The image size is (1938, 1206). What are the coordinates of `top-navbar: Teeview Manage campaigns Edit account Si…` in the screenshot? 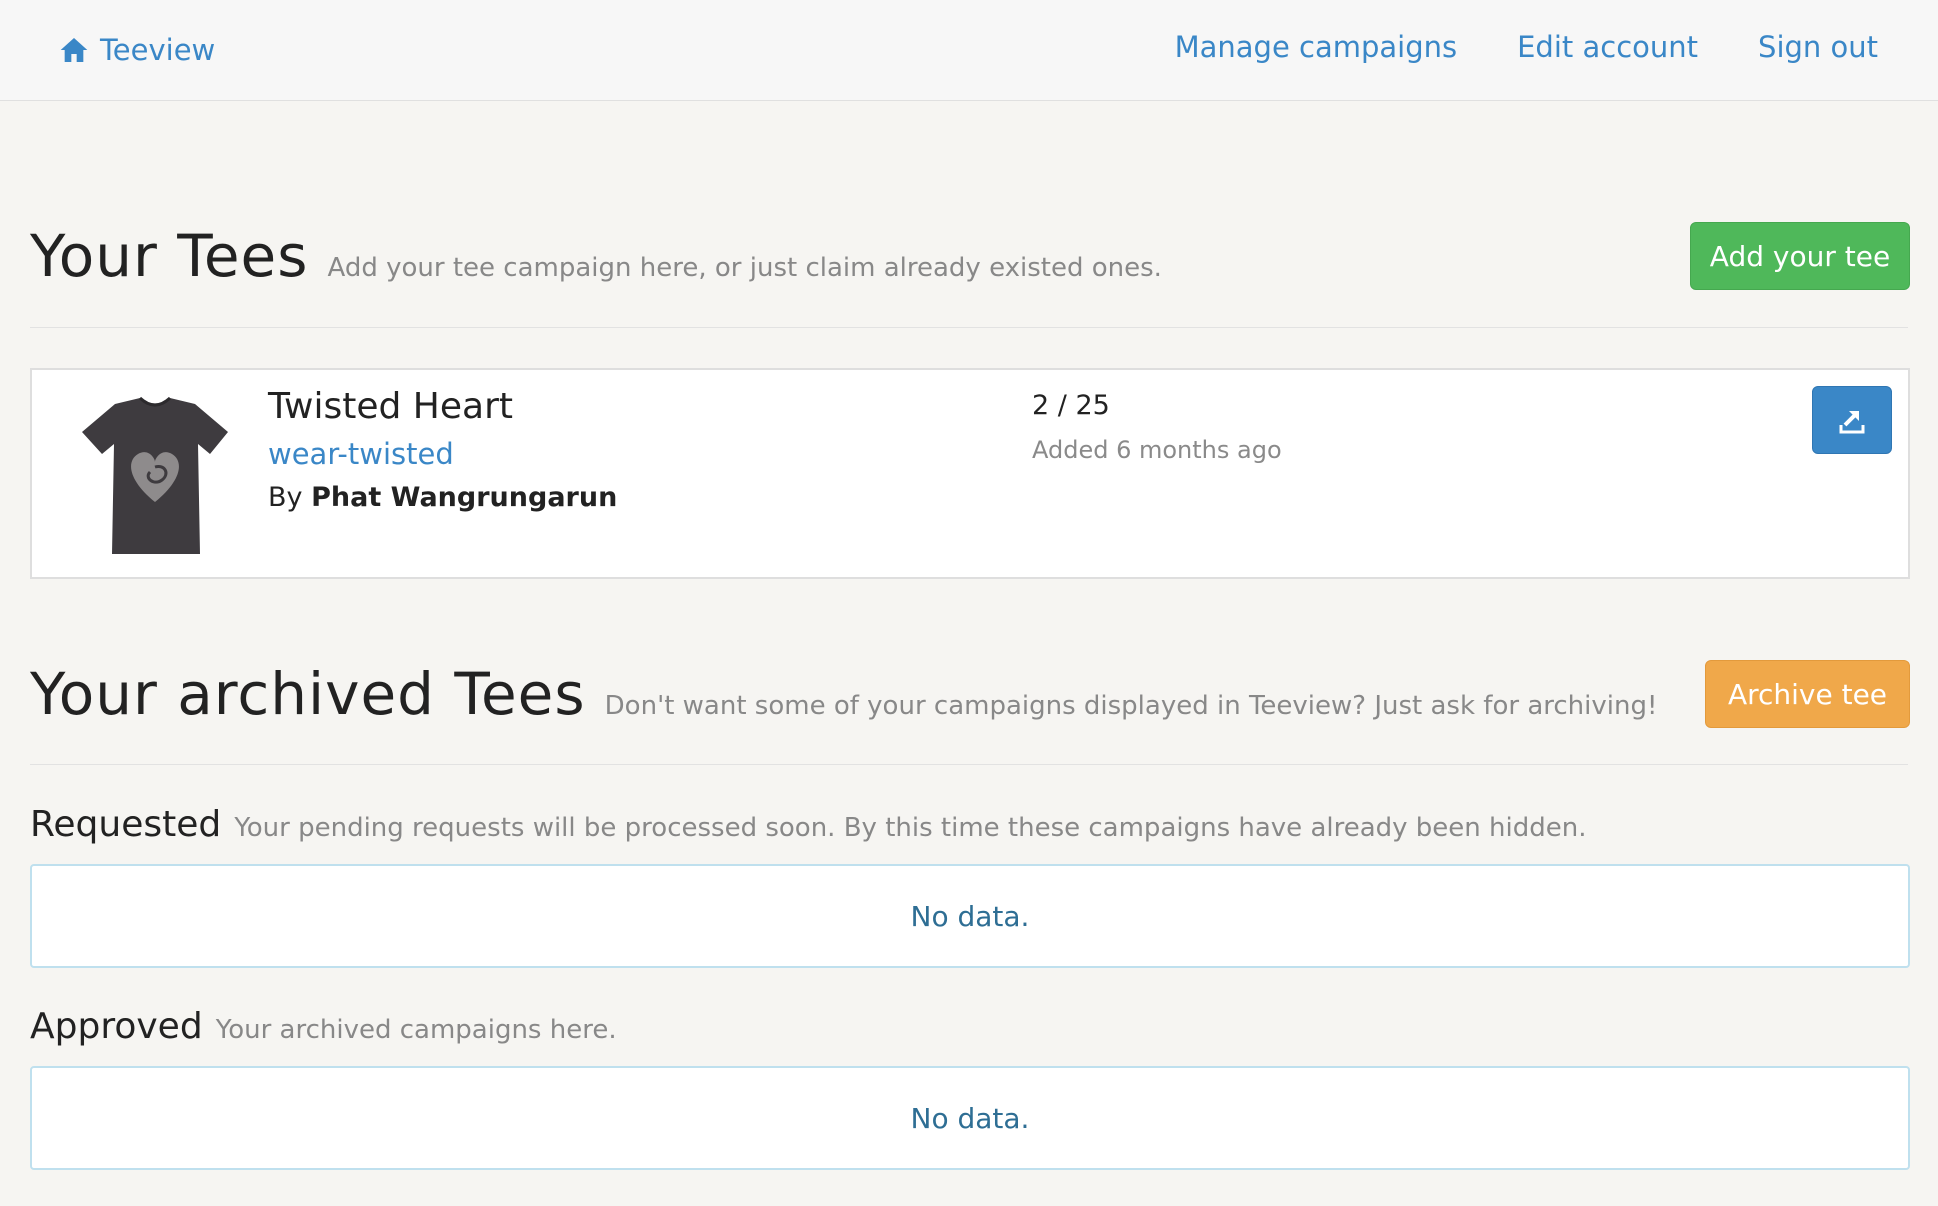 It's located at (969, 50).